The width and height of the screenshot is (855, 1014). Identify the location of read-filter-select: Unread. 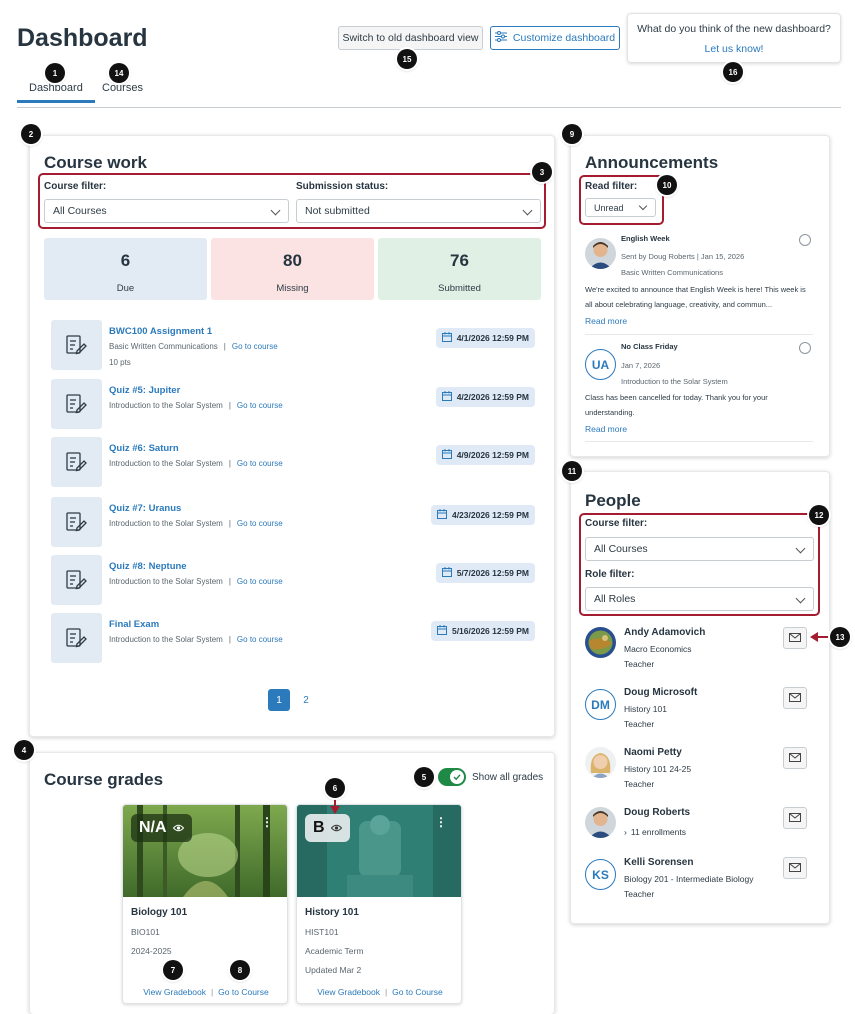
(620, 207).